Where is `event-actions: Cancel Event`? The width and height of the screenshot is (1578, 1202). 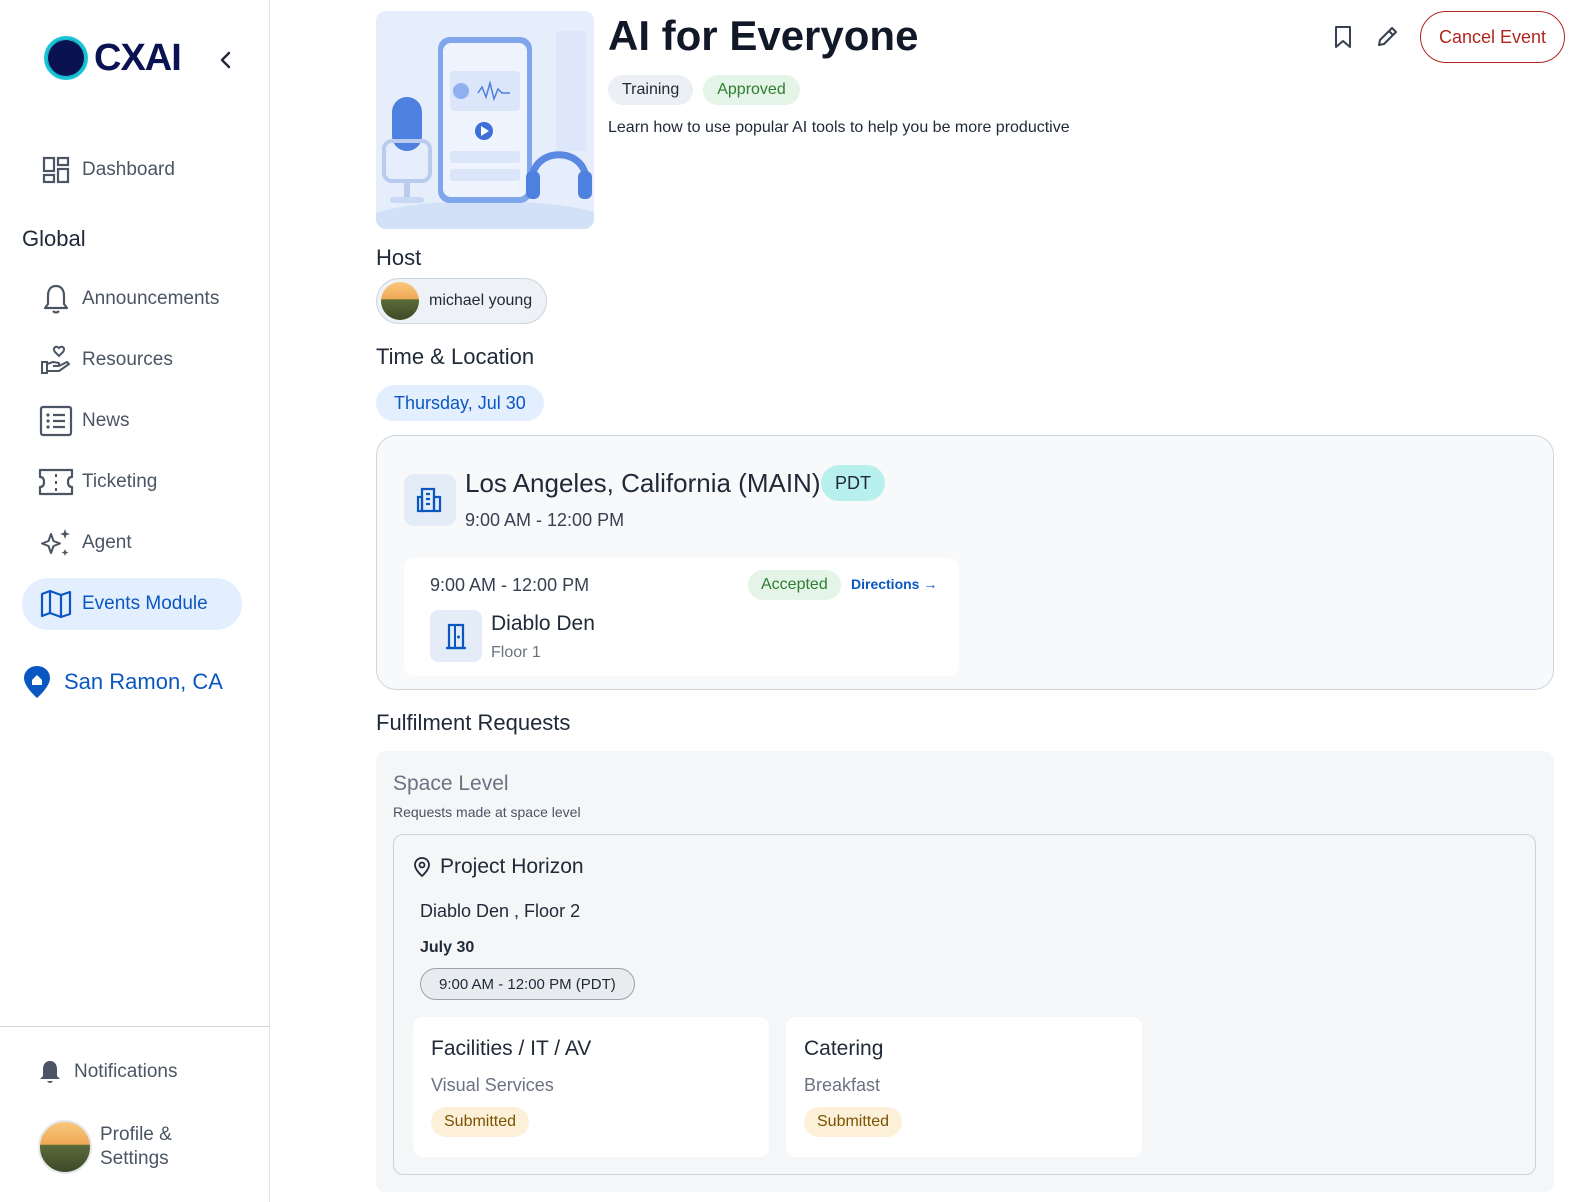
event-actions: Cancel Event is located at coordinates (1447, 37).